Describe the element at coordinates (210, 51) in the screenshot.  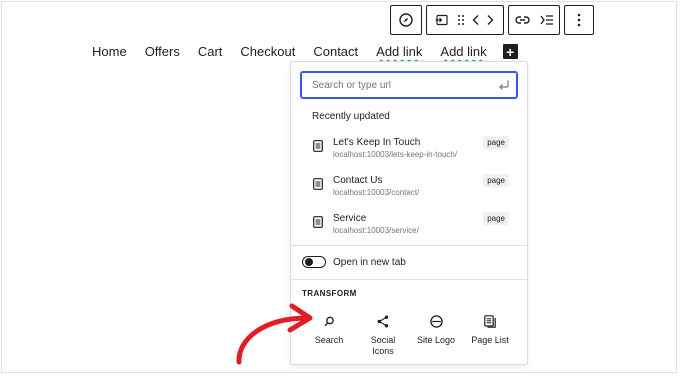
I see `nav-item-cart: Cart` at that location.